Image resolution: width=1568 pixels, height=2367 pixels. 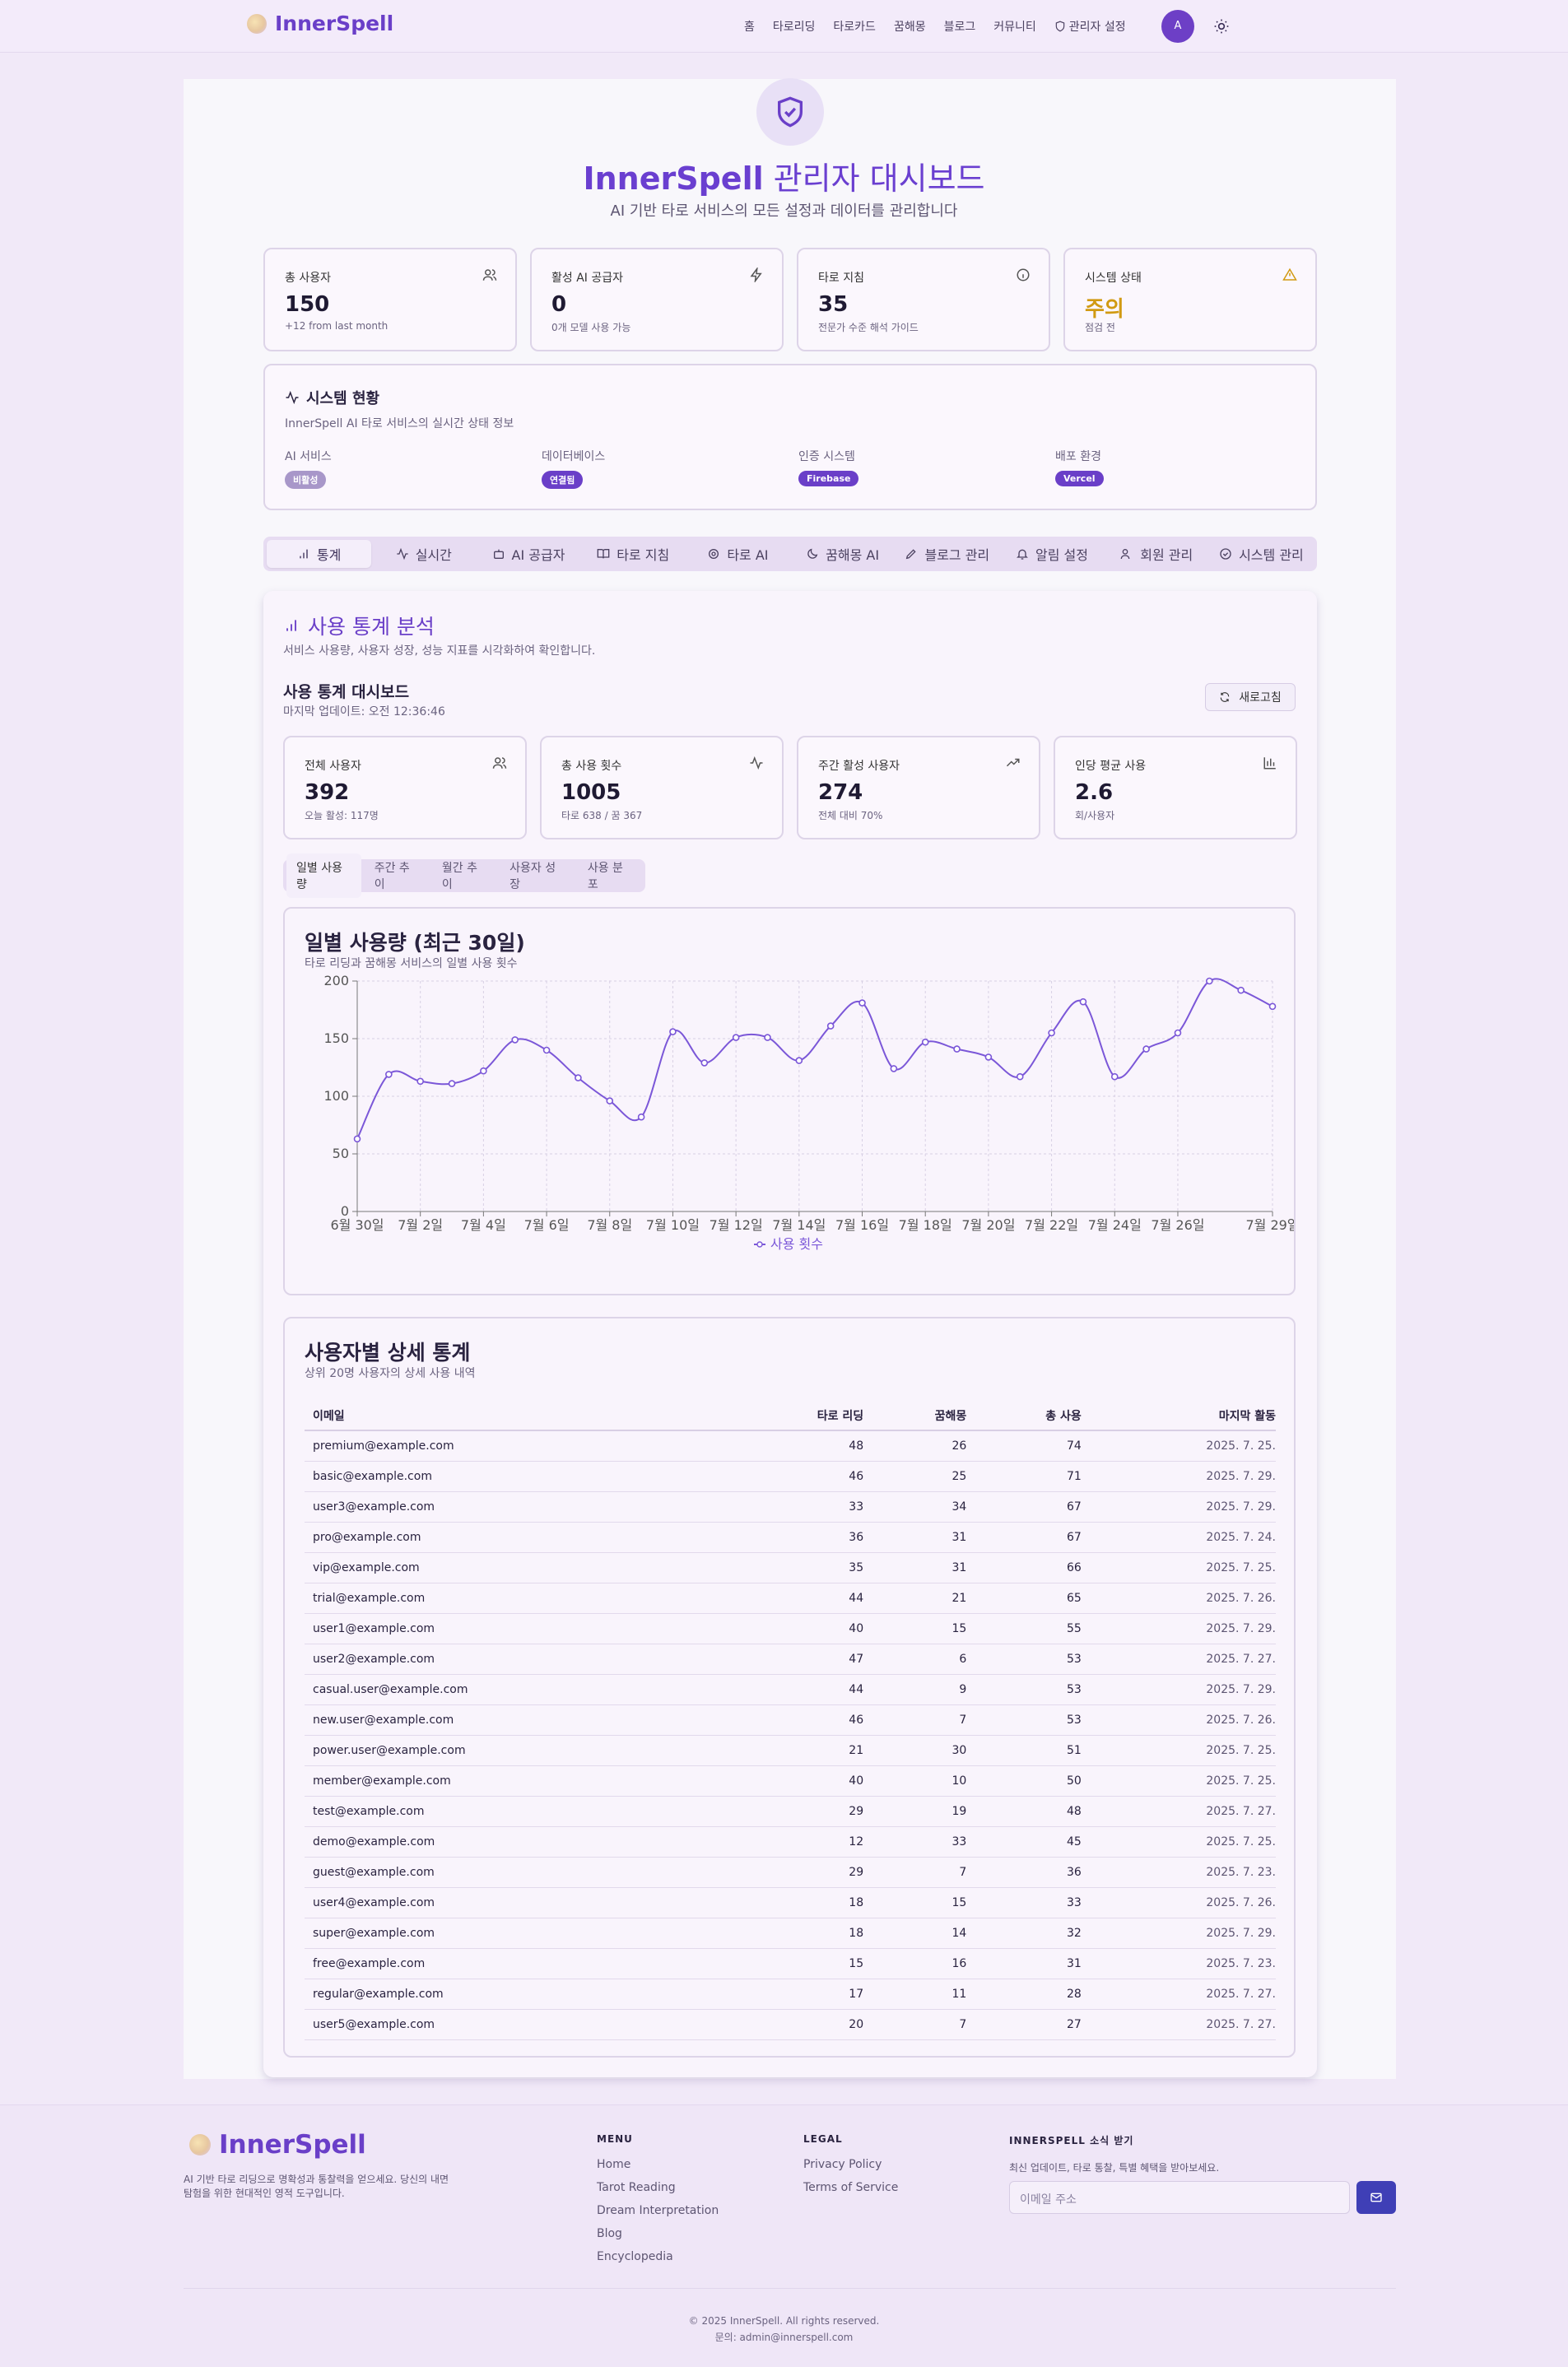 I want to click on usage-card-total-users: 전체 사용자 392 오늘 활성: 117명, so click(x=405, y=787).